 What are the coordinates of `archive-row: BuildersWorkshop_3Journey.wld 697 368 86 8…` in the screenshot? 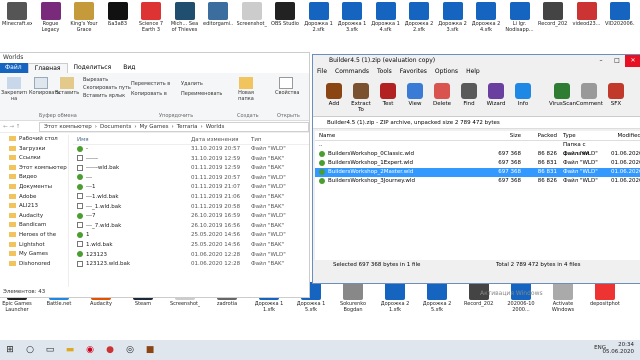 It's located at (477, 181).